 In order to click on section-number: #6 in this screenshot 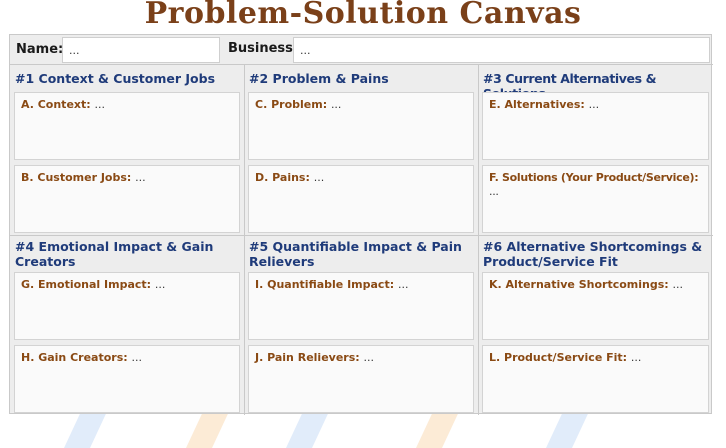, I will do `click(493, 246)`.